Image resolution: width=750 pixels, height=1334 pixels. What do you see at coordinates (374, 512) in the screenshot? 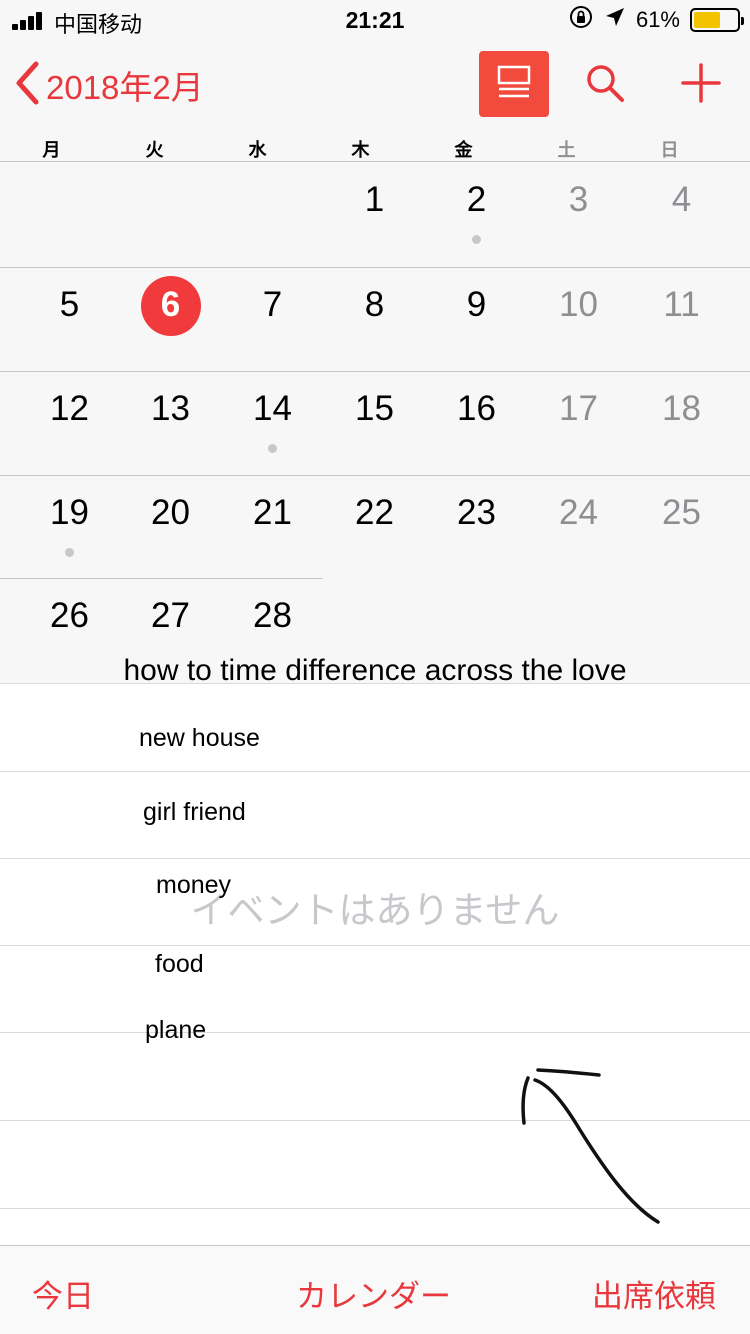
I see `day-number: 22` at bounding box center [374, 512].